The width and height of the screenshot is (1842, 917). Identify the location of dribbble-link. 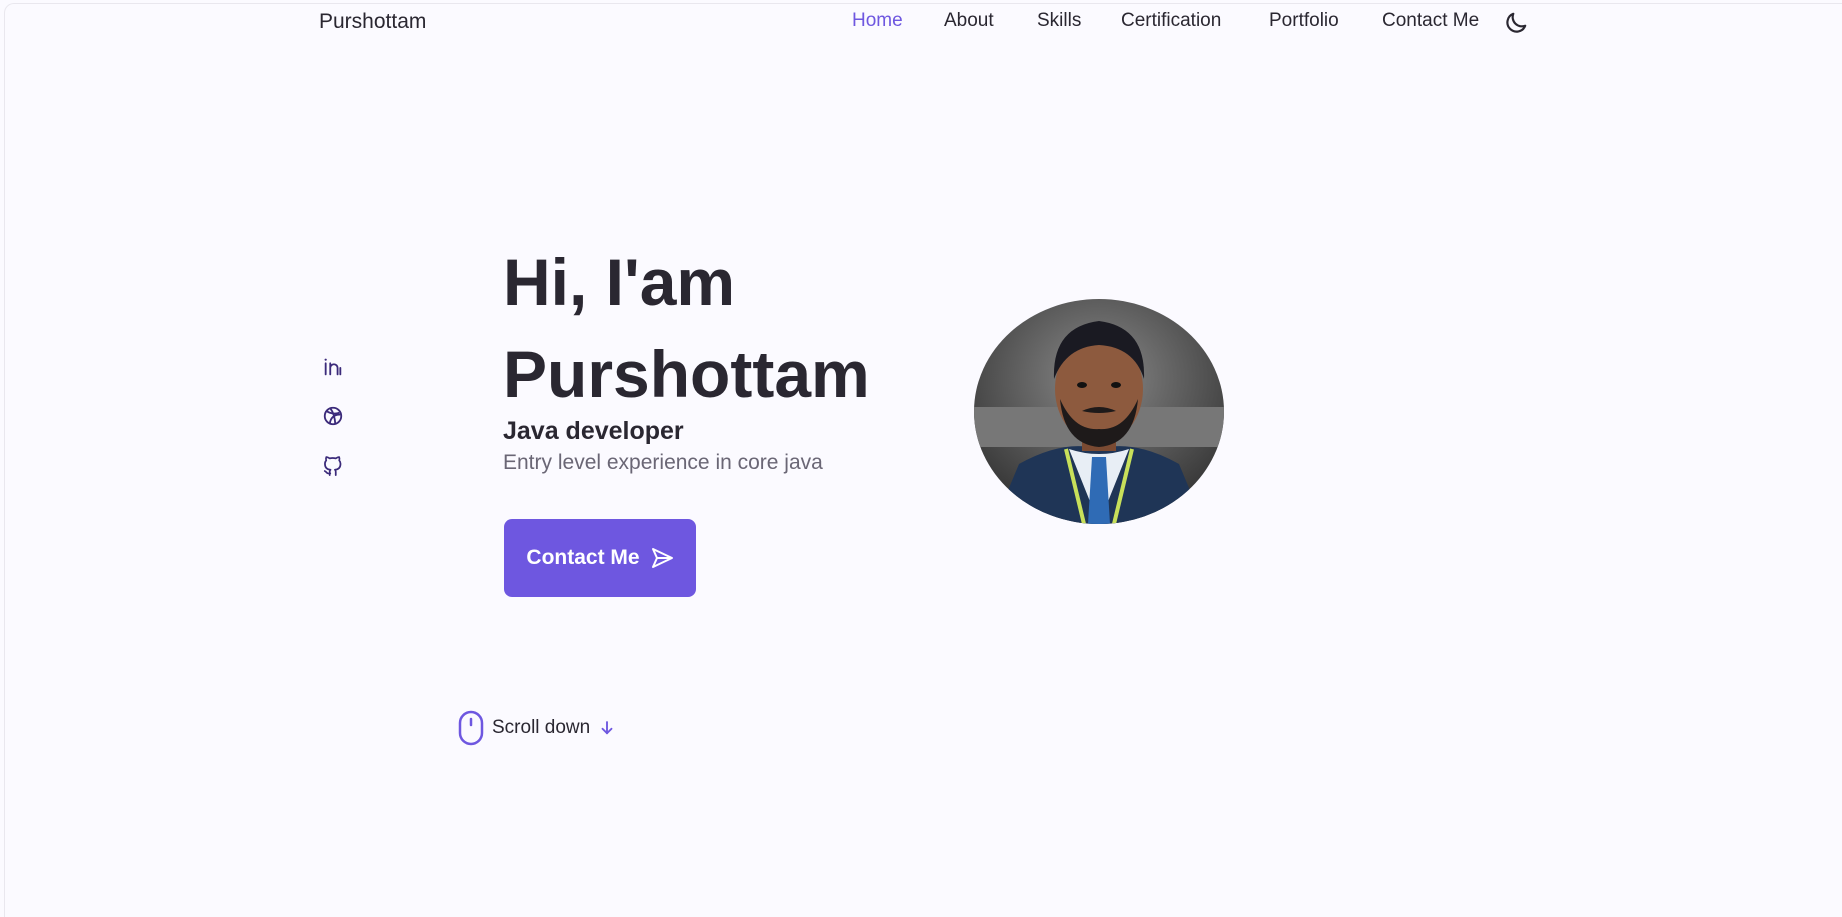
(333, 416).